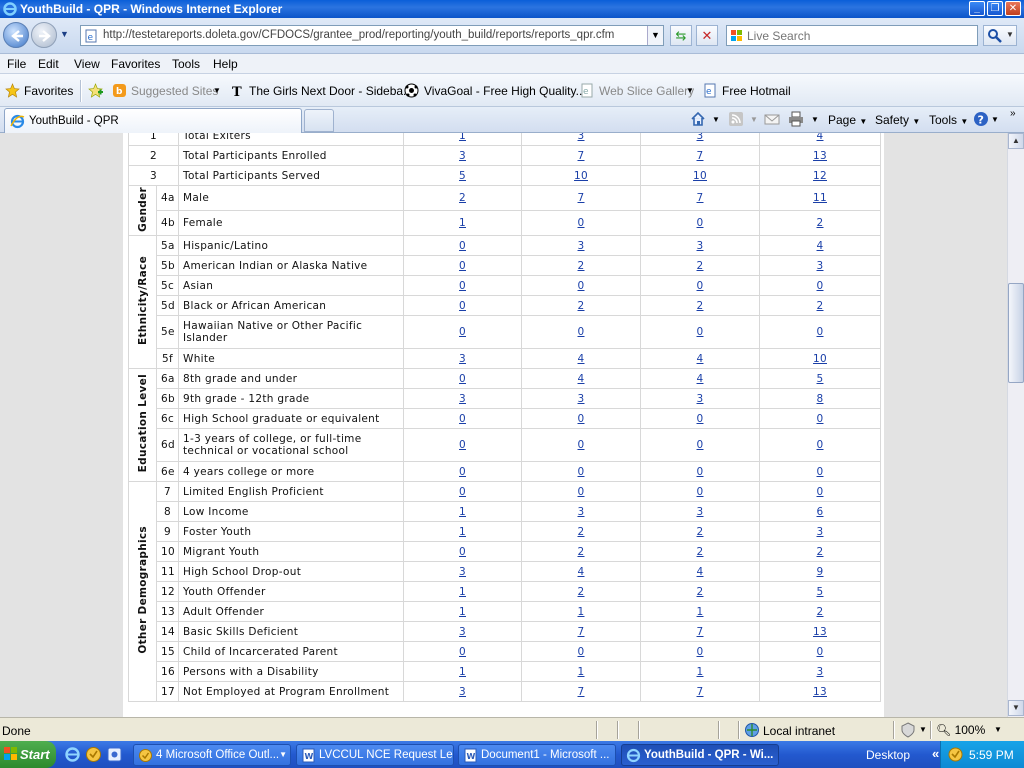  What do you see at coordinates (153, 120) in the screenshot?
I see `tab-youthbuild-qpr: YouthBuild - QPR` at bounding box center [153, 120].